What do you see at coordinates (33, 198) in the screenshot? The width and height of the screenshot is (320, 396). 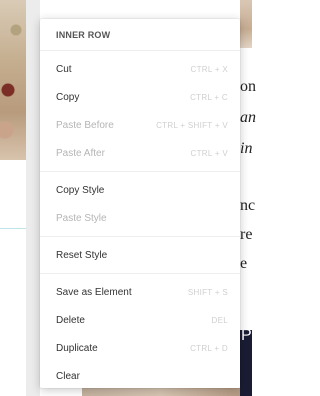 I see `background-gutter` at bounding box center [33, 198].